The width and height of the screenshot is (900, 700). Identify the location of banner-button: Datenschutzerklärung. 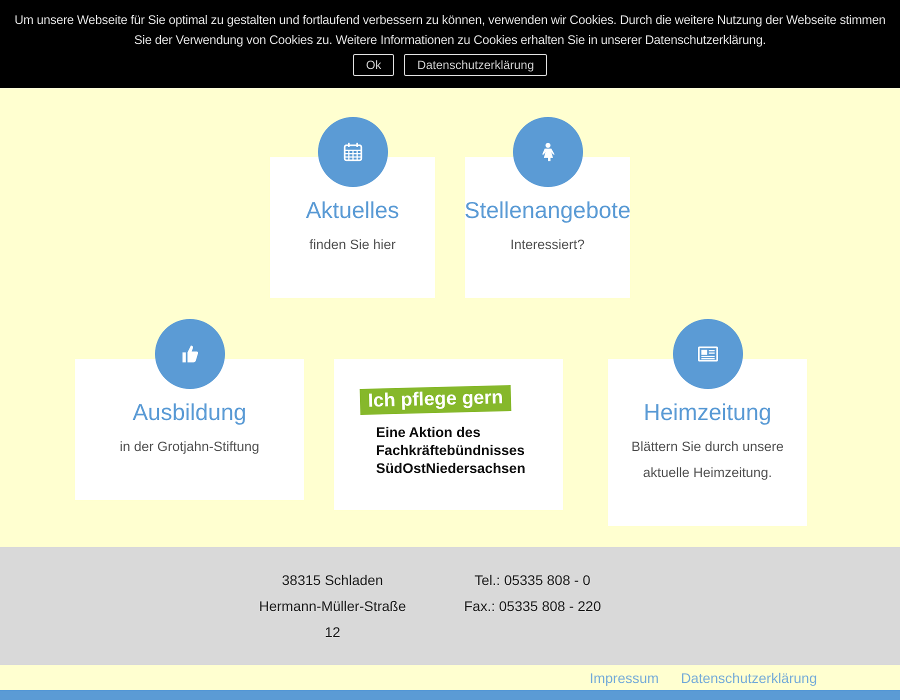
(476, 65).